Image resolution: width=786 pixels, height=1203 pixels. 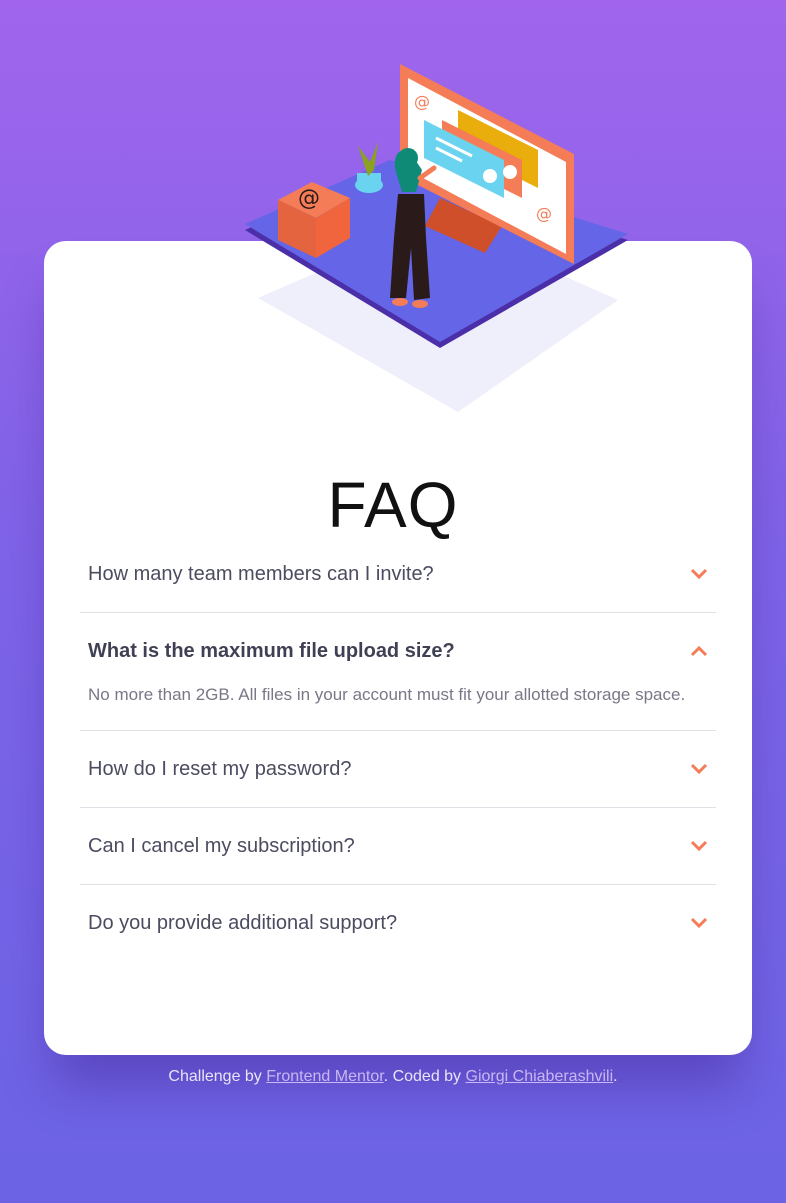 I want to click on faq-question: How many team members can I invite?, so click(x=398, y=574).